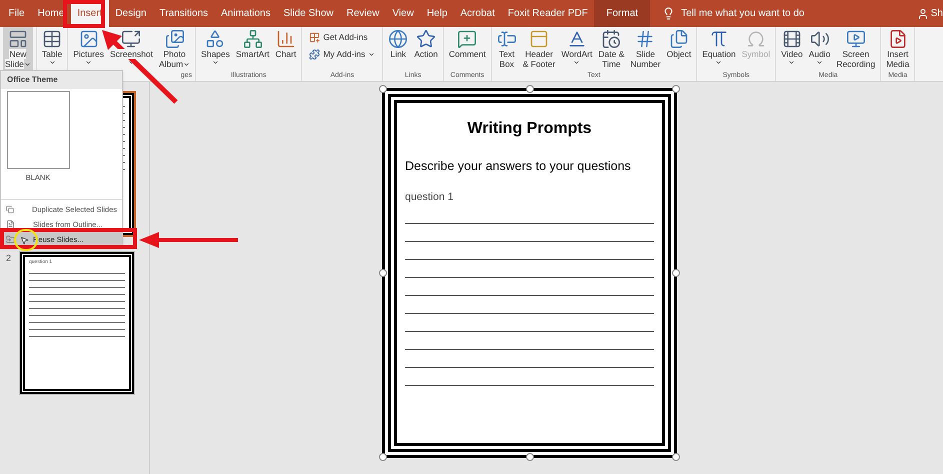 This screenshot has width=943, height=474. Describe the element at coordinates (478, 13) in the screenshot. I see `ribbon-tab: Acrobat` at that location.